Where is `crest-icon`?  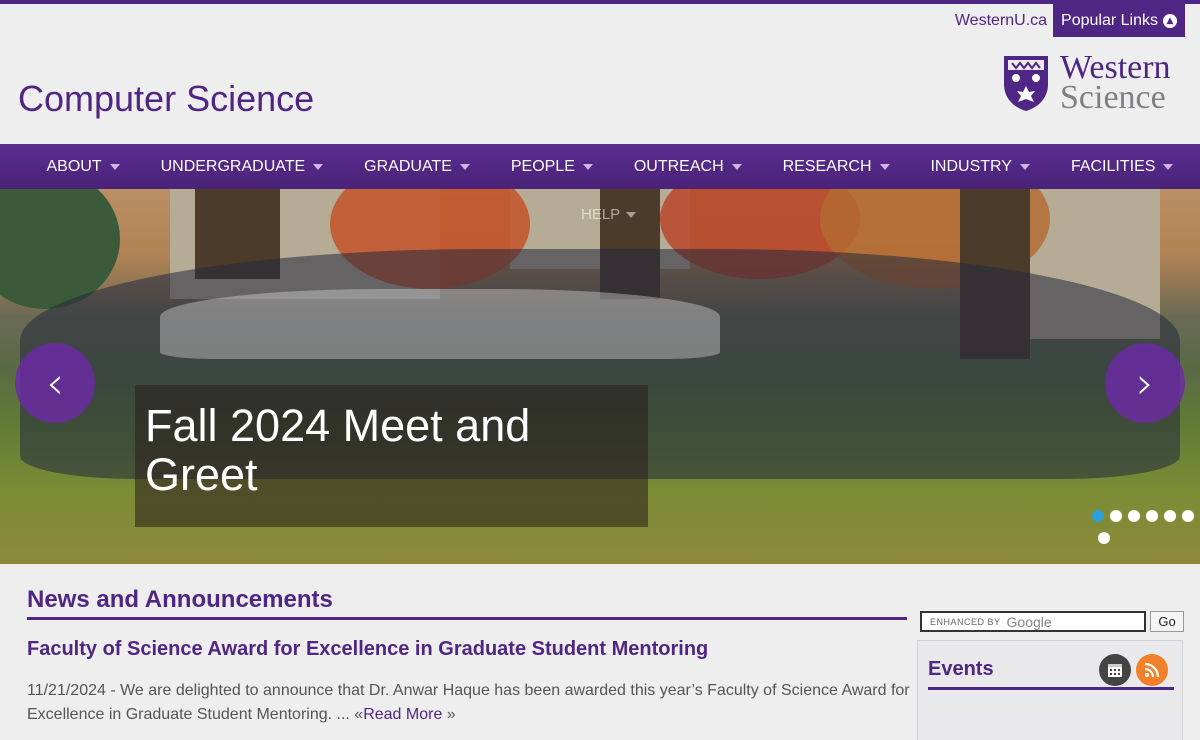
crest-icon is located at coordinates (1026, 83).